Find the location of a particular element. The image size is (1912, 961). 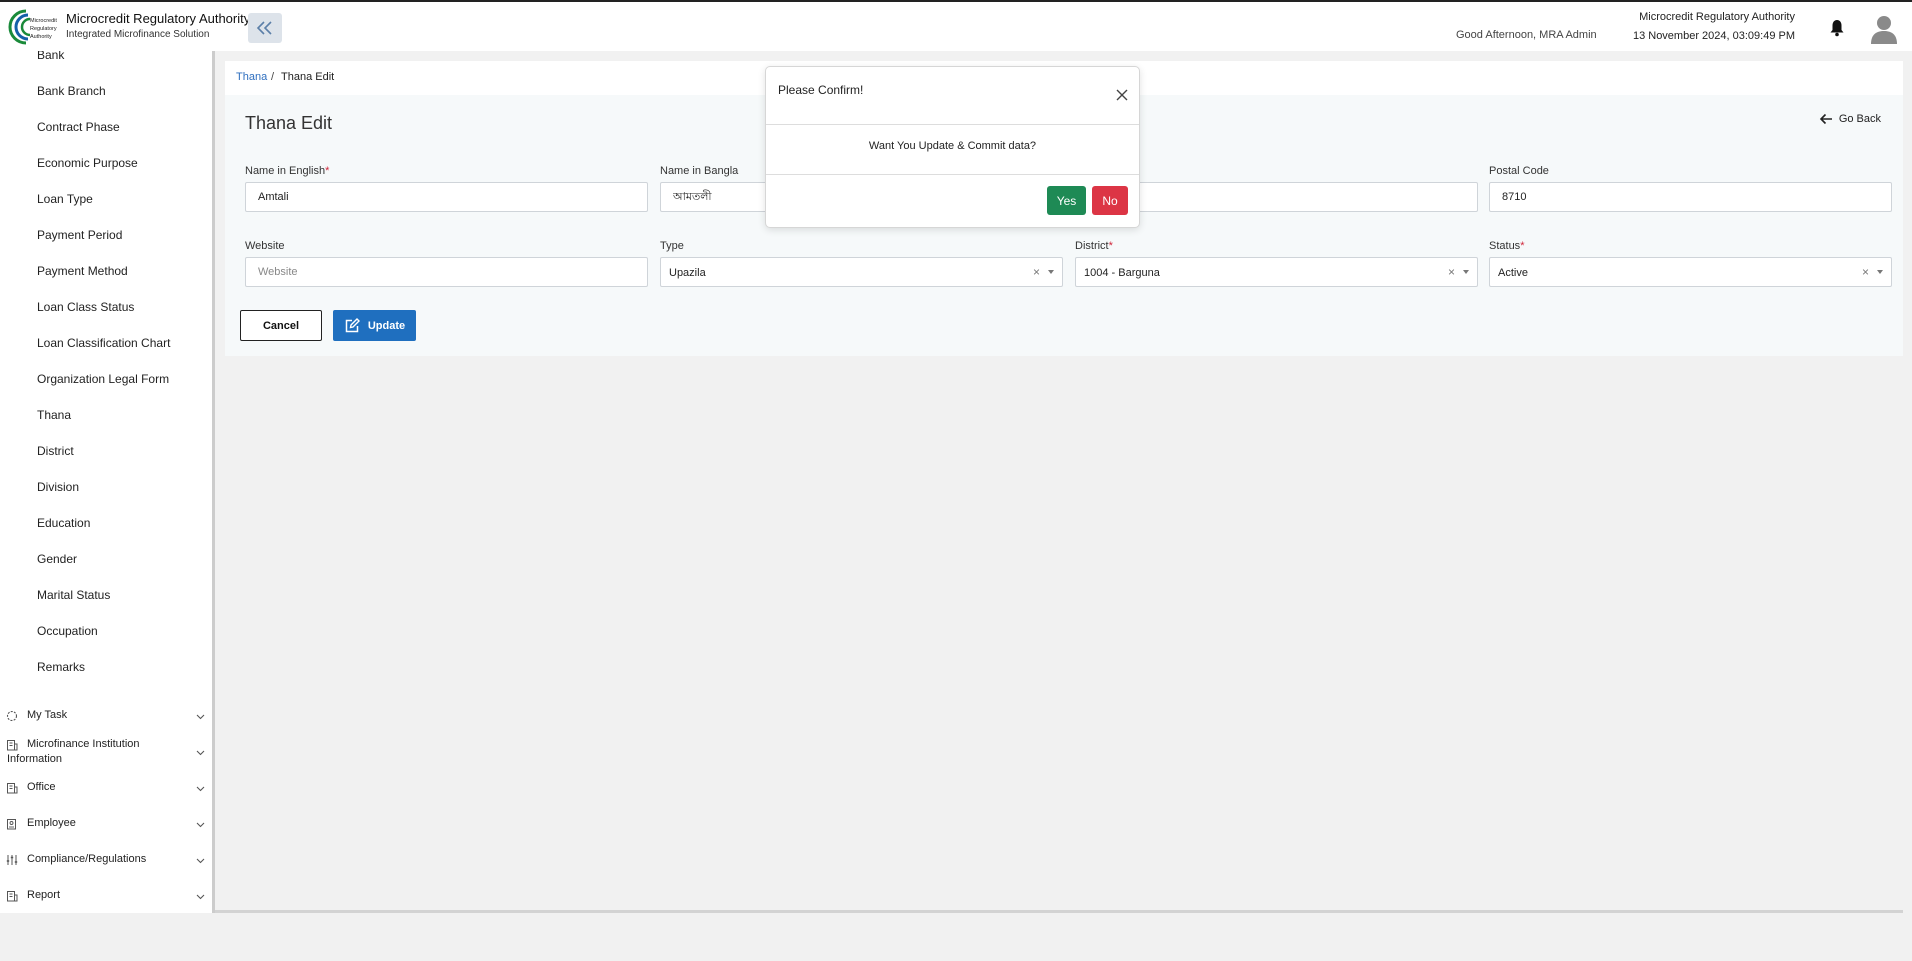

sidebar-item-thana: Thana is located at coordinates (54, 415).